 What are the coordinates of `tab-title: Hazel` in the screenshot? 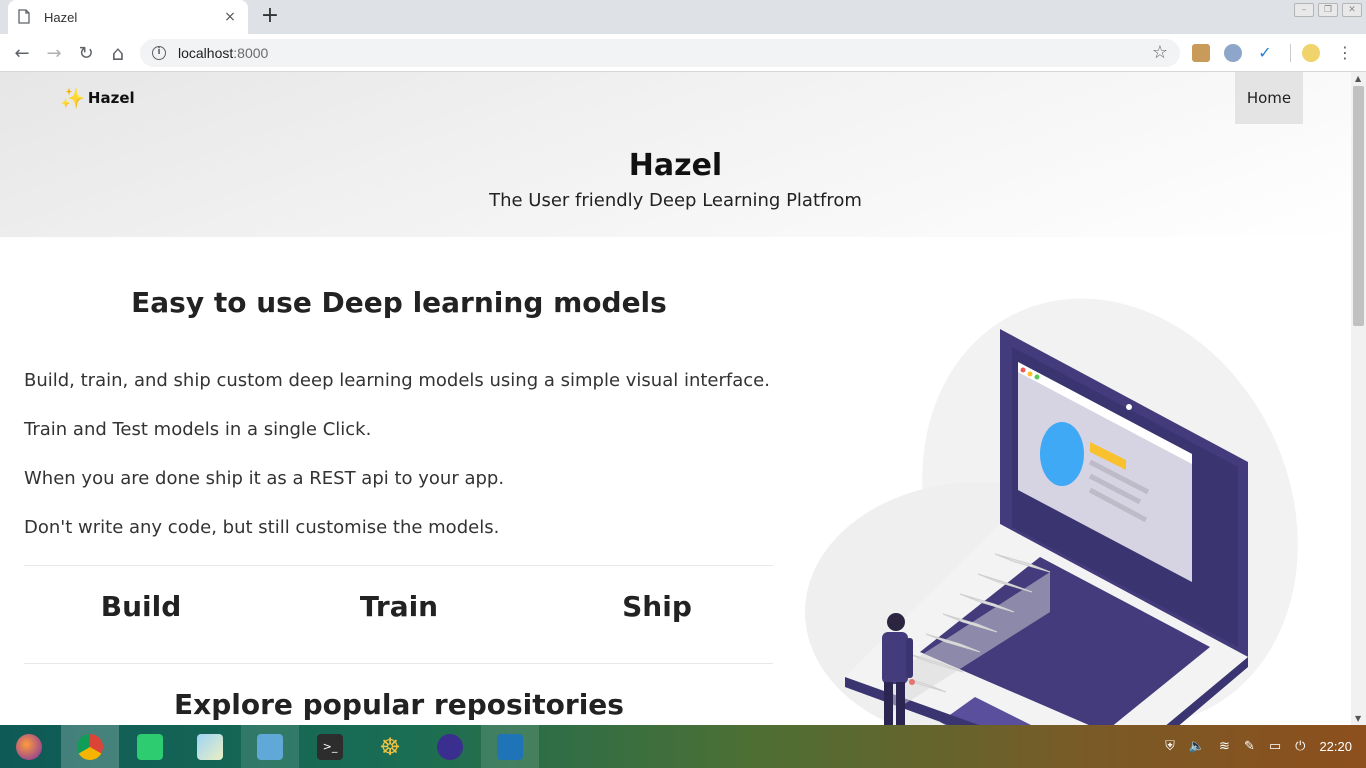 It's located at (61, 17).